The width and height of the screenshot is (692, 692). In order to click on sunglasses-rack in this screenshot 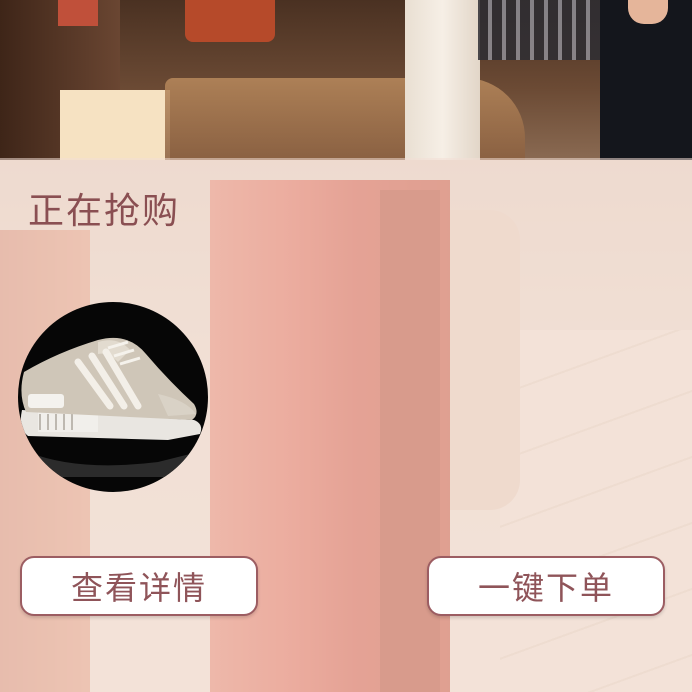, I will do `click(548, 30)`.